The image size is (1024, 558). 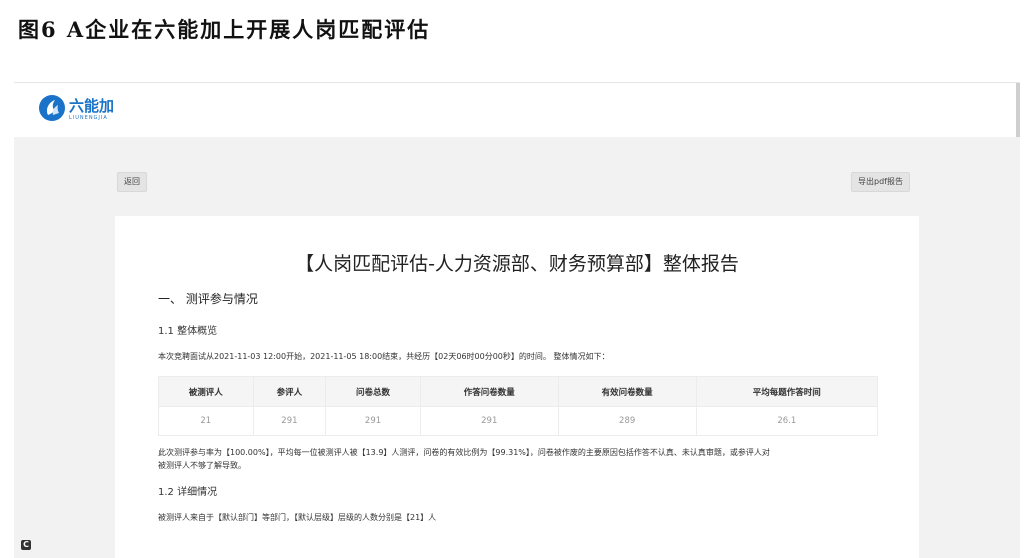 What do you see at coordinates (517, 264) in the screenshot?
I see `report-title: 【人岗匹配评估-人力资源部、财务预算部】整体报告` at bounding box center [517, 264].